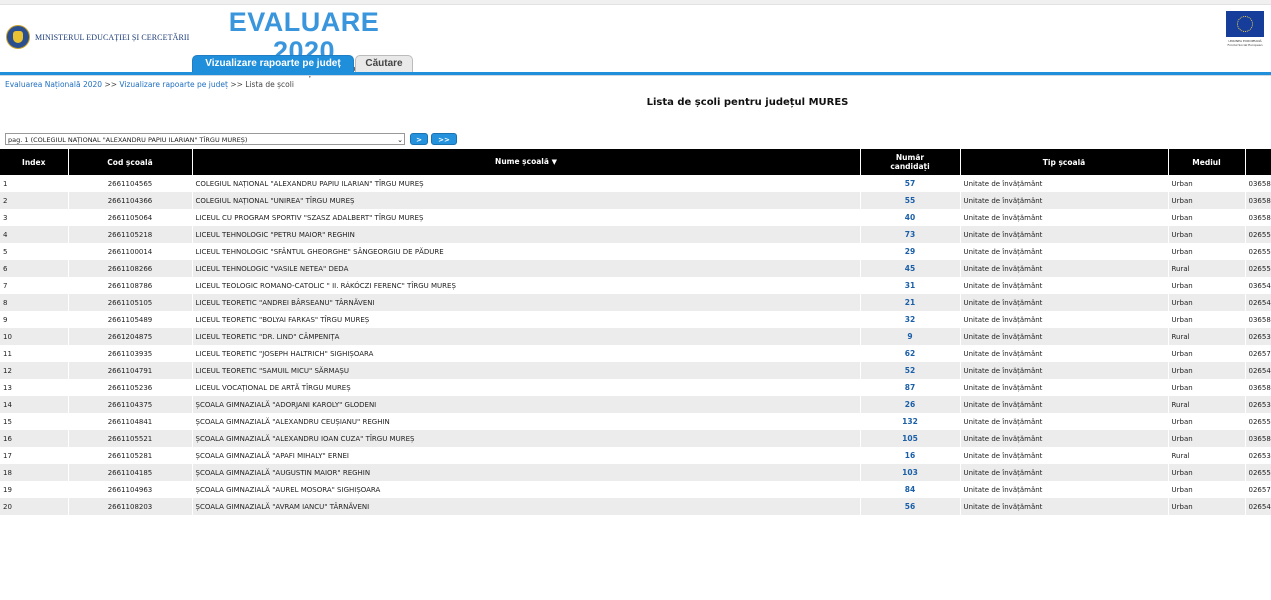 The height and width of the screenshot is (600, 1271). Describe the element at coordinates (910, 217) in the screenshot. I see `cell-count: 40` at that location.